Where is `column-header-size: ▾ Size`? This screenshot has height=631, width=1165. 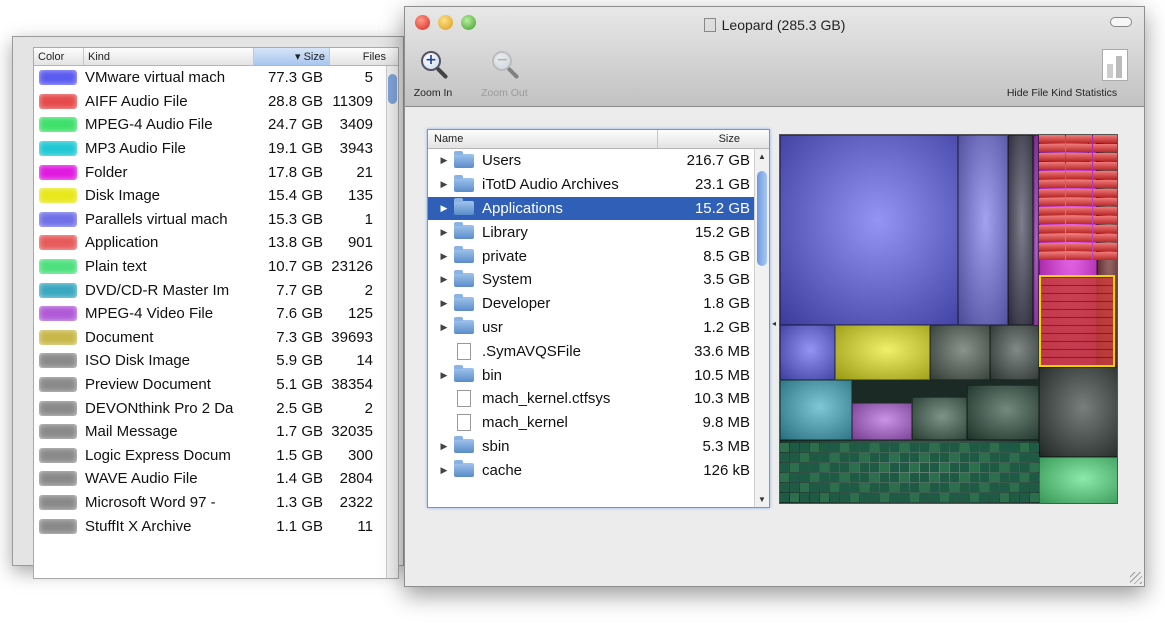 column-header-size: ▾ Size is located at coordinates (292, 56).